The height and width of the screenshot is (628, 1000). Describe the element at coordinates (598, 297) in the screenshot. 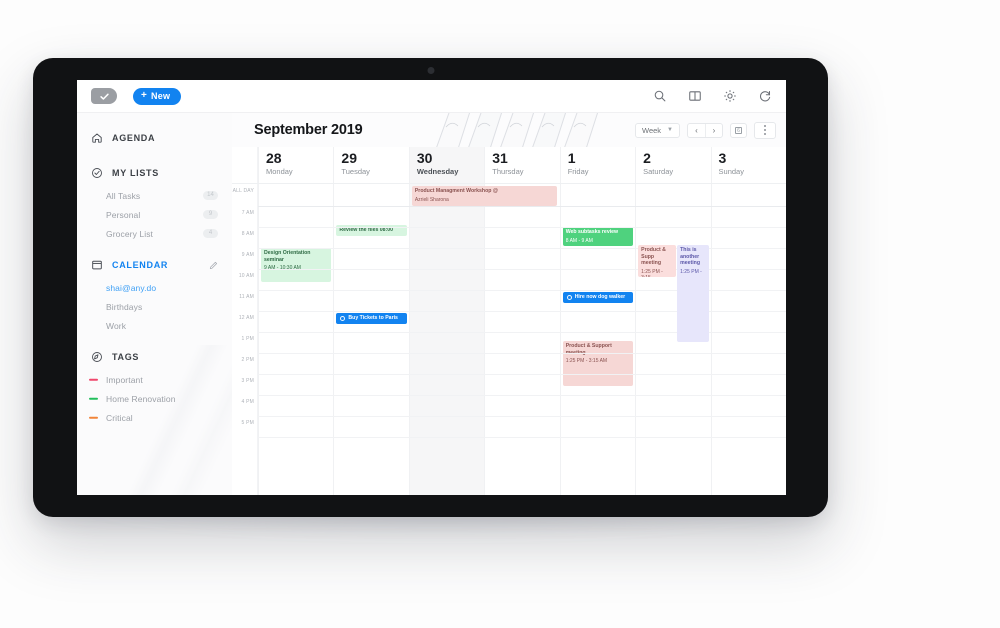

I see `event-hire-dog-walker: Hire now dog walker` at that location.